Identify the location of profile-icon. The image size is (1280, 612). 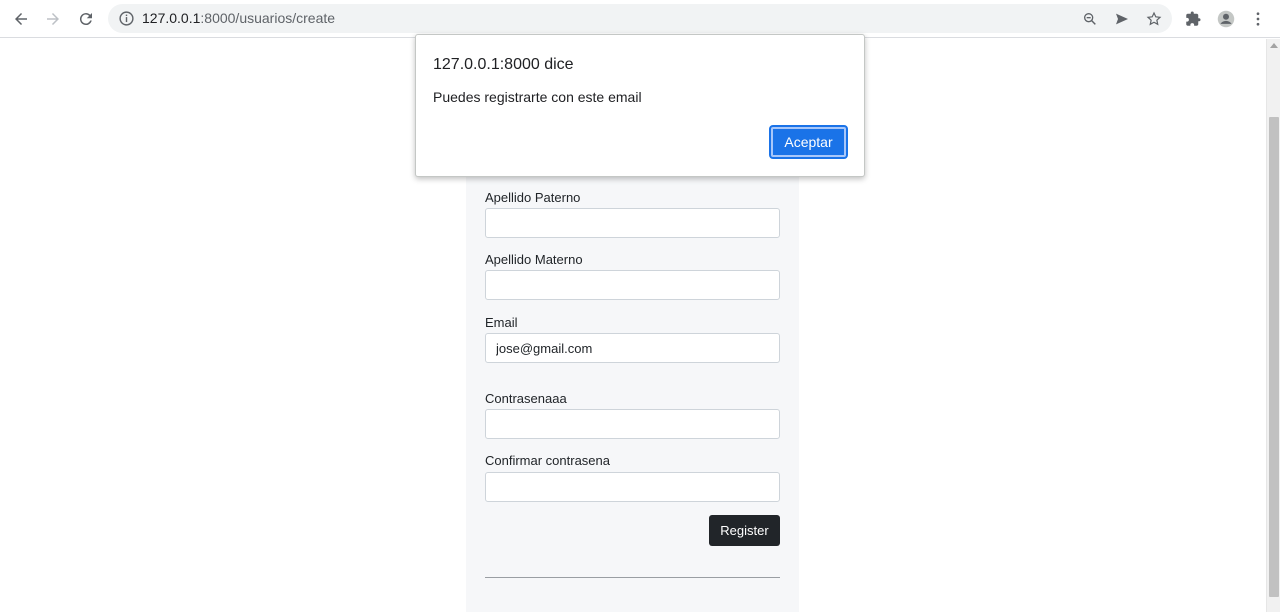
(1226, 19).